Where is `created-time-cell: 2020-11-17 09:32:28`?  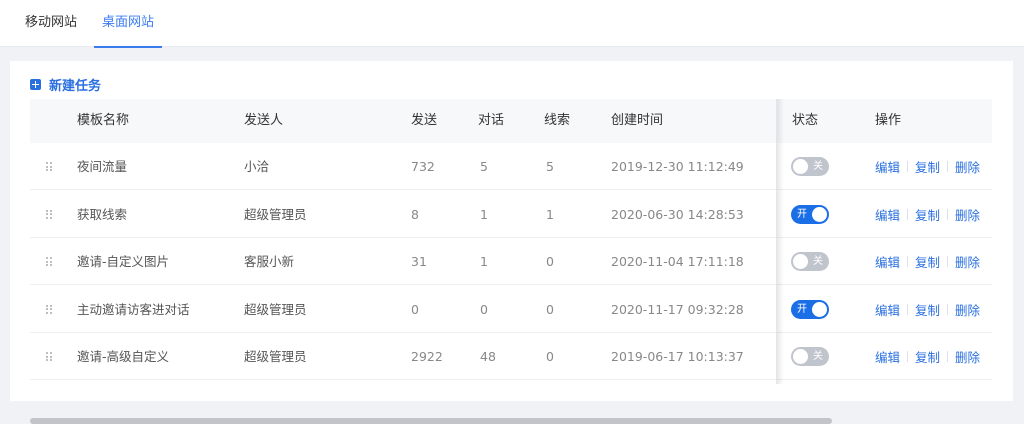 created-time-cell: 2020-11-17 09:32:28 is located at coordinates (677, 309).